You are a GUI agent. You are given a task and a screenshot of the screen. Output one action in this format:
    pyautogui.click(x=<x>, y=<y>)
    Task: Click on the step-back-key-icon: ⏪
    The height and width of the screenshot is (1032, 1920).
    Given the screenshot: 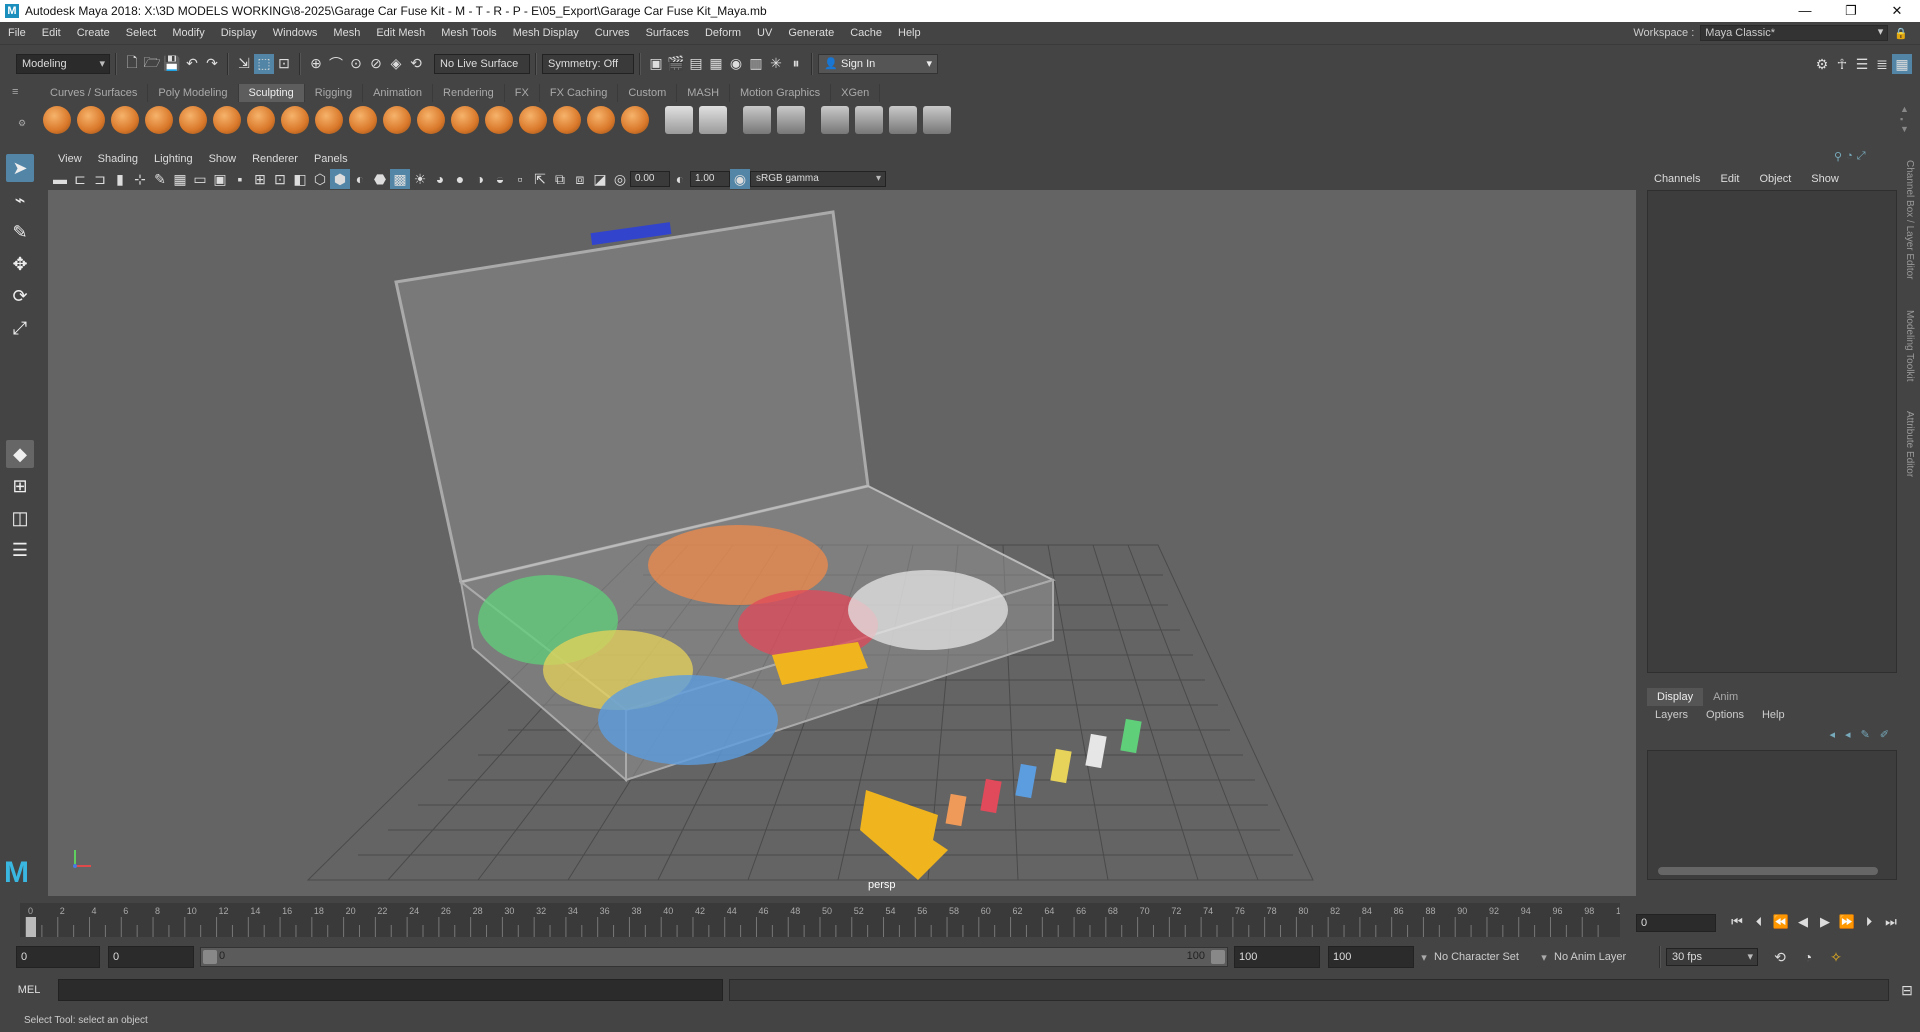 What is the action you would take?
    pyautogui.click(x=1781, y=922)
    